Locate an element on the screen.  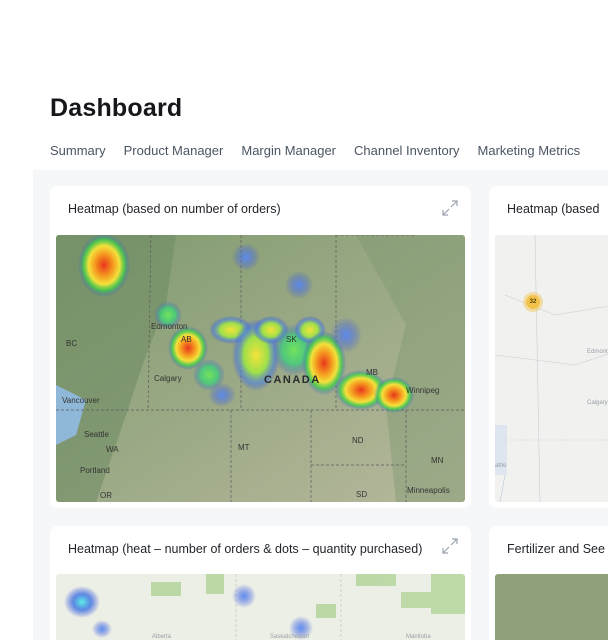
map-label-edmonton: Edmonton is located at coordinates (169, 326).